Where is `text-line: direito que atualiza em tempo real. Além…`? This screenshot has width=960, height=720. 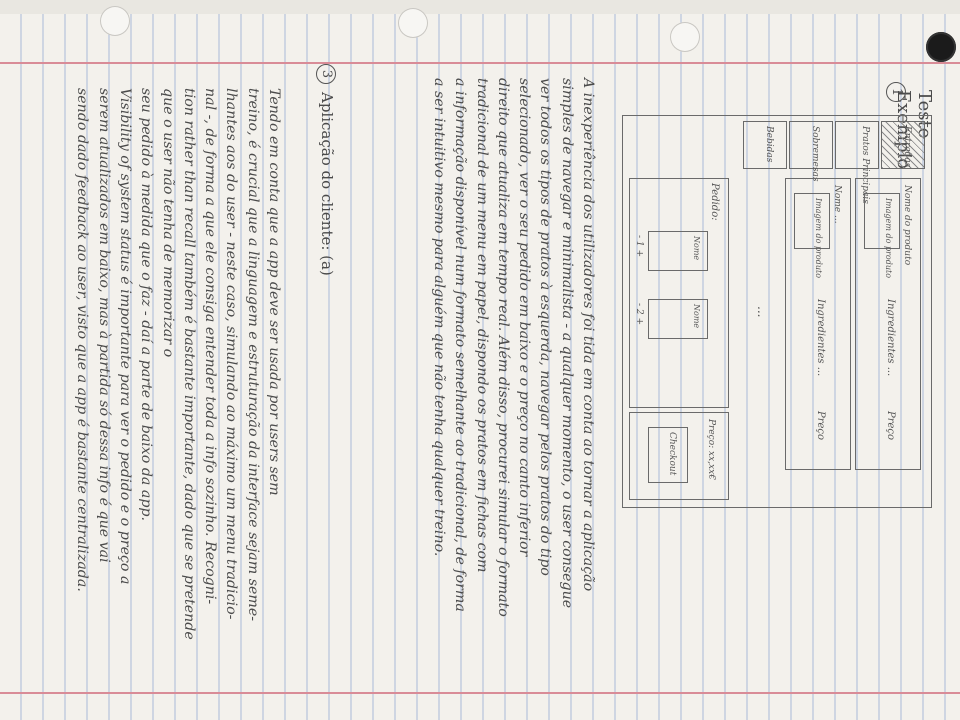
text-line: direito que atualiza em tempo real. Além… is located at coordinates (502, 347).